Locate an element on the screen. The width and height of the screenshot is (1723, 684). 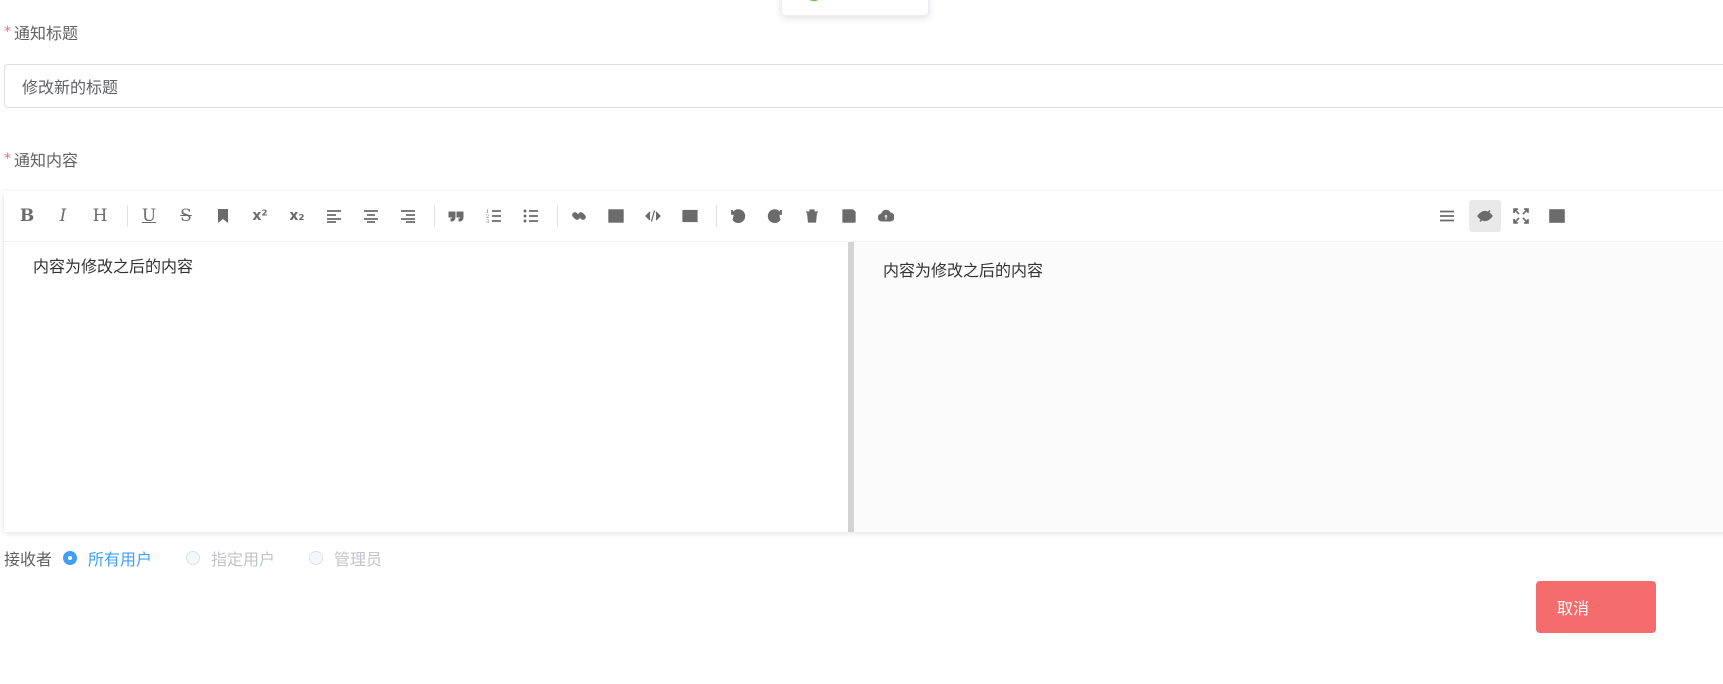
ordered-list-icon: 123 is located at coordinates (494, 216).